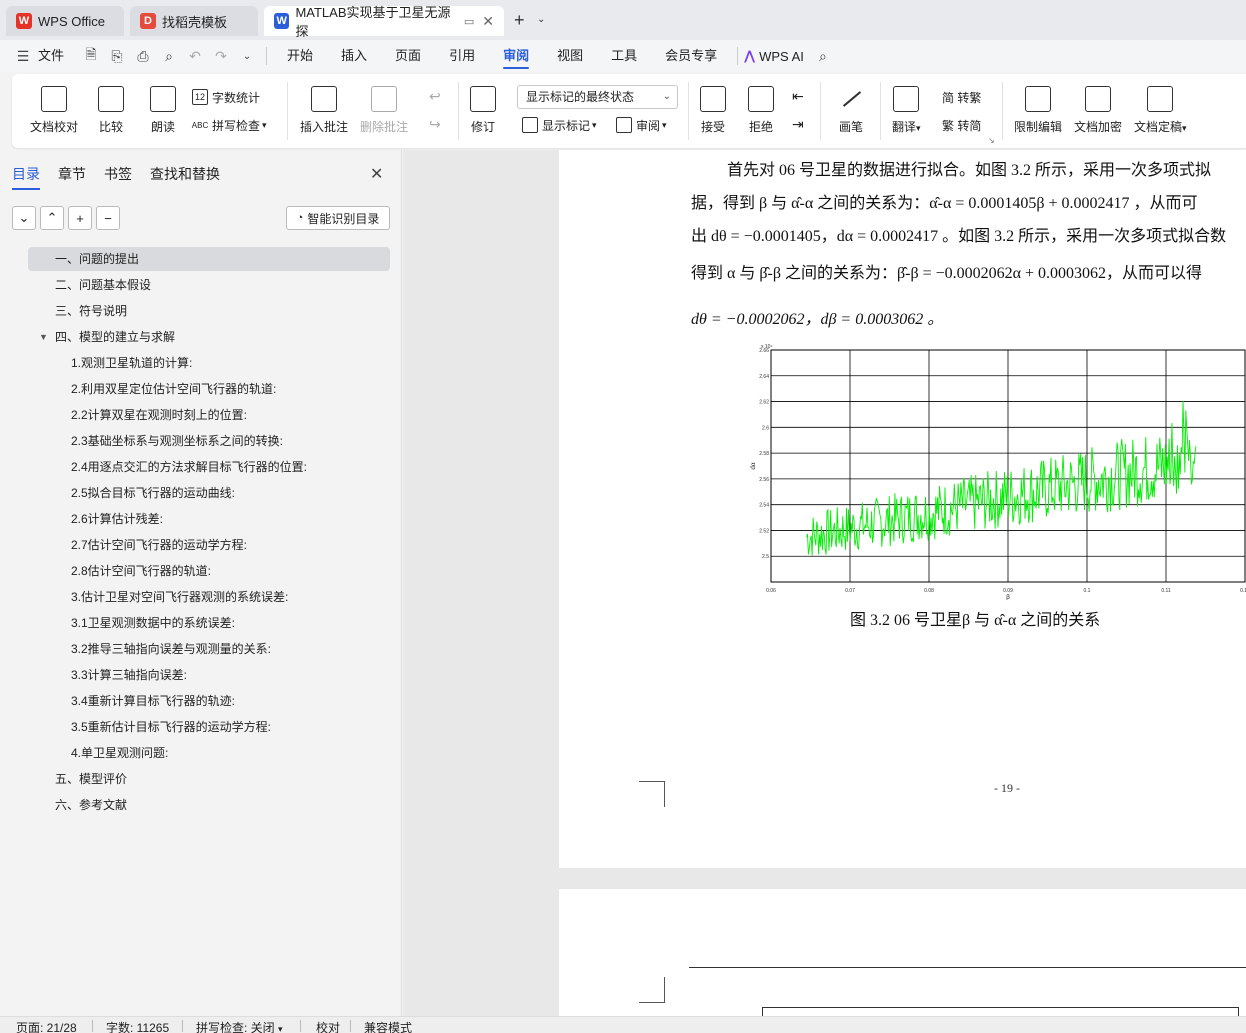 The width and height of the screenshot is (1246, 1033). Describe the element at coordinates (65, 21) in the screenshot. I see `tab-wps-office: W WPS Office` at that location.